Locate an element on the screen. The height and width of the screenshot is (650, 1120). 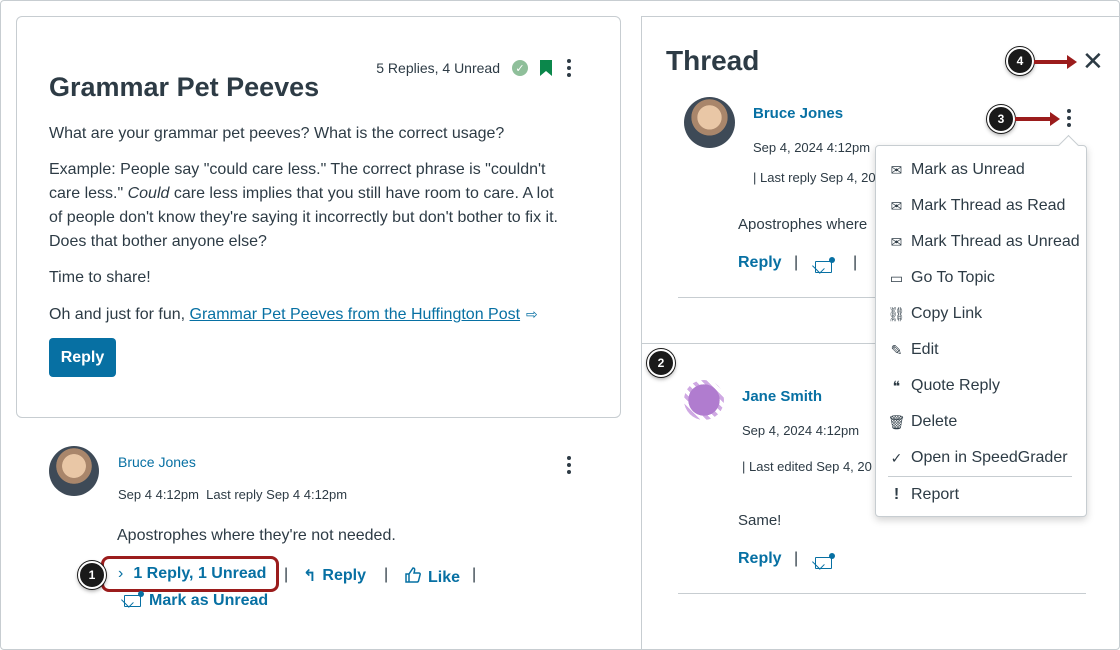
thread-entry-text: Same! is located at coordinates (760, 520).